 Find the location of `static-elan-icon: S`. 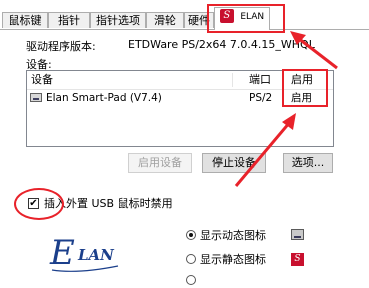

static-elan-icon: S is located at coordinates (297, 259).